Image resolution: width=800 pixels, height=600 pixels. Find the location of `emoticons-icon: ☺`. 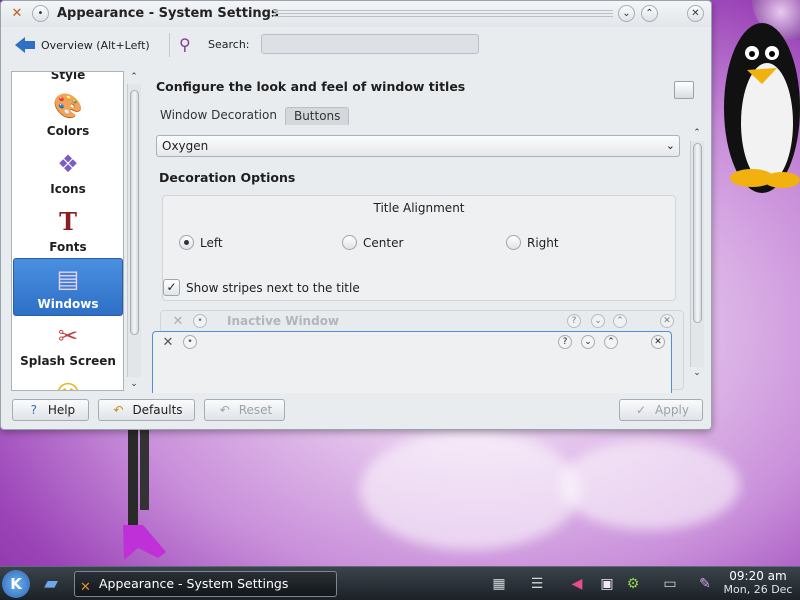

emoticons-icon: ☺ is located at coordinates (68, 384).